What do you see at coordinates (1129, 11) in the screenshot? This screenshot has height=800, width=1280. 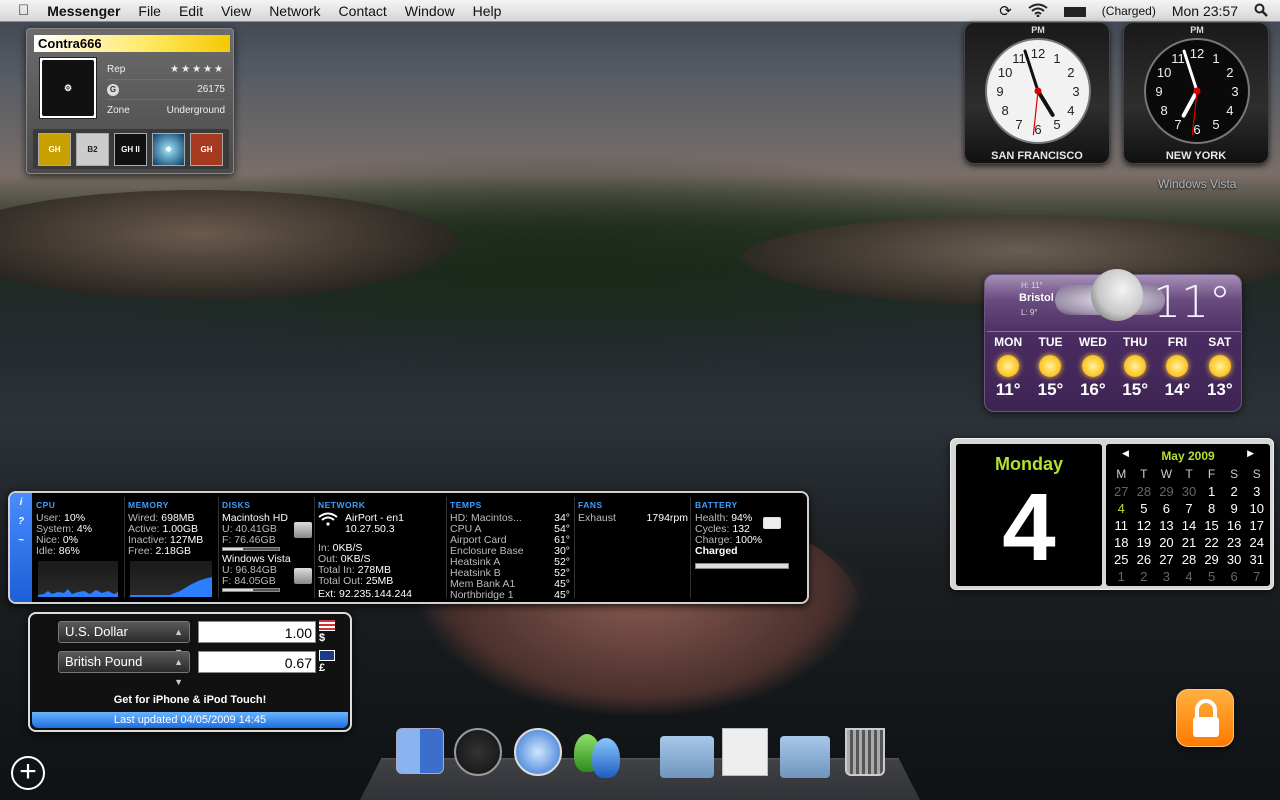 I see `battery-status: (Charged)` at bounding box center [1129, 11].